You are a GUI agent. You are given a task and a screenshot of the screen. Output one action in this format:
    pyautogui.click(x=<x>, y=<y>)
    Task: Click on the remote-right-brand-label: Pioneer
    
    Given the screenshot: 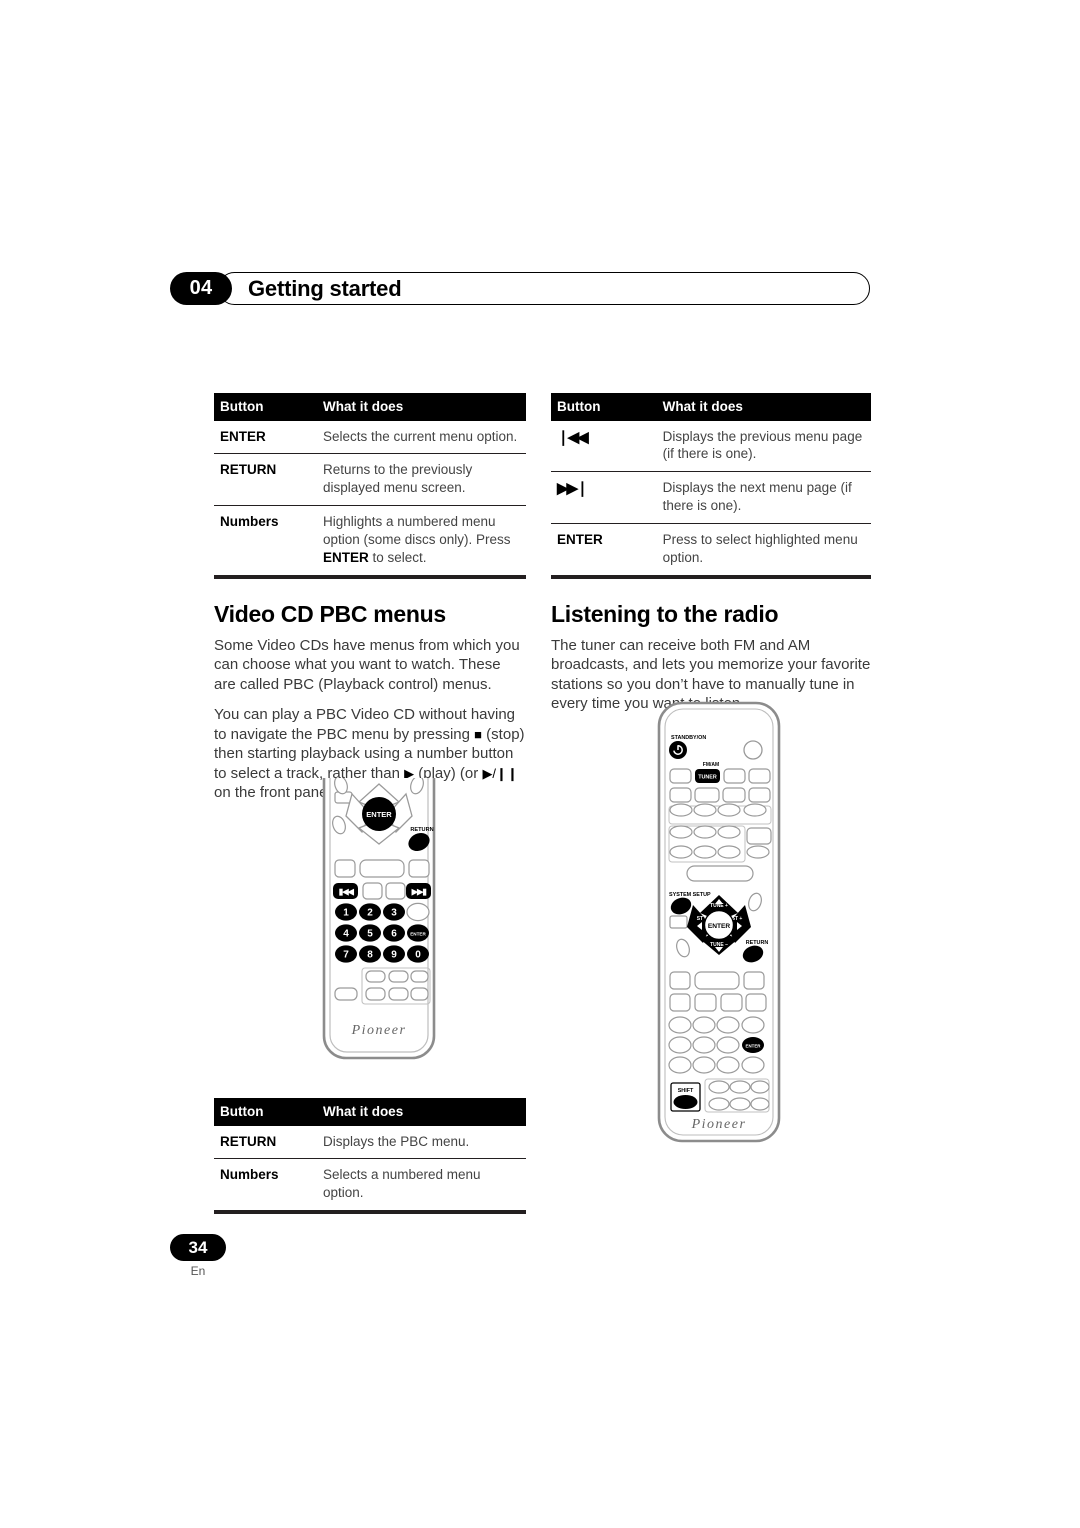 What is the action you would take?
    pyautogui.click(x=719, y=1124)
    